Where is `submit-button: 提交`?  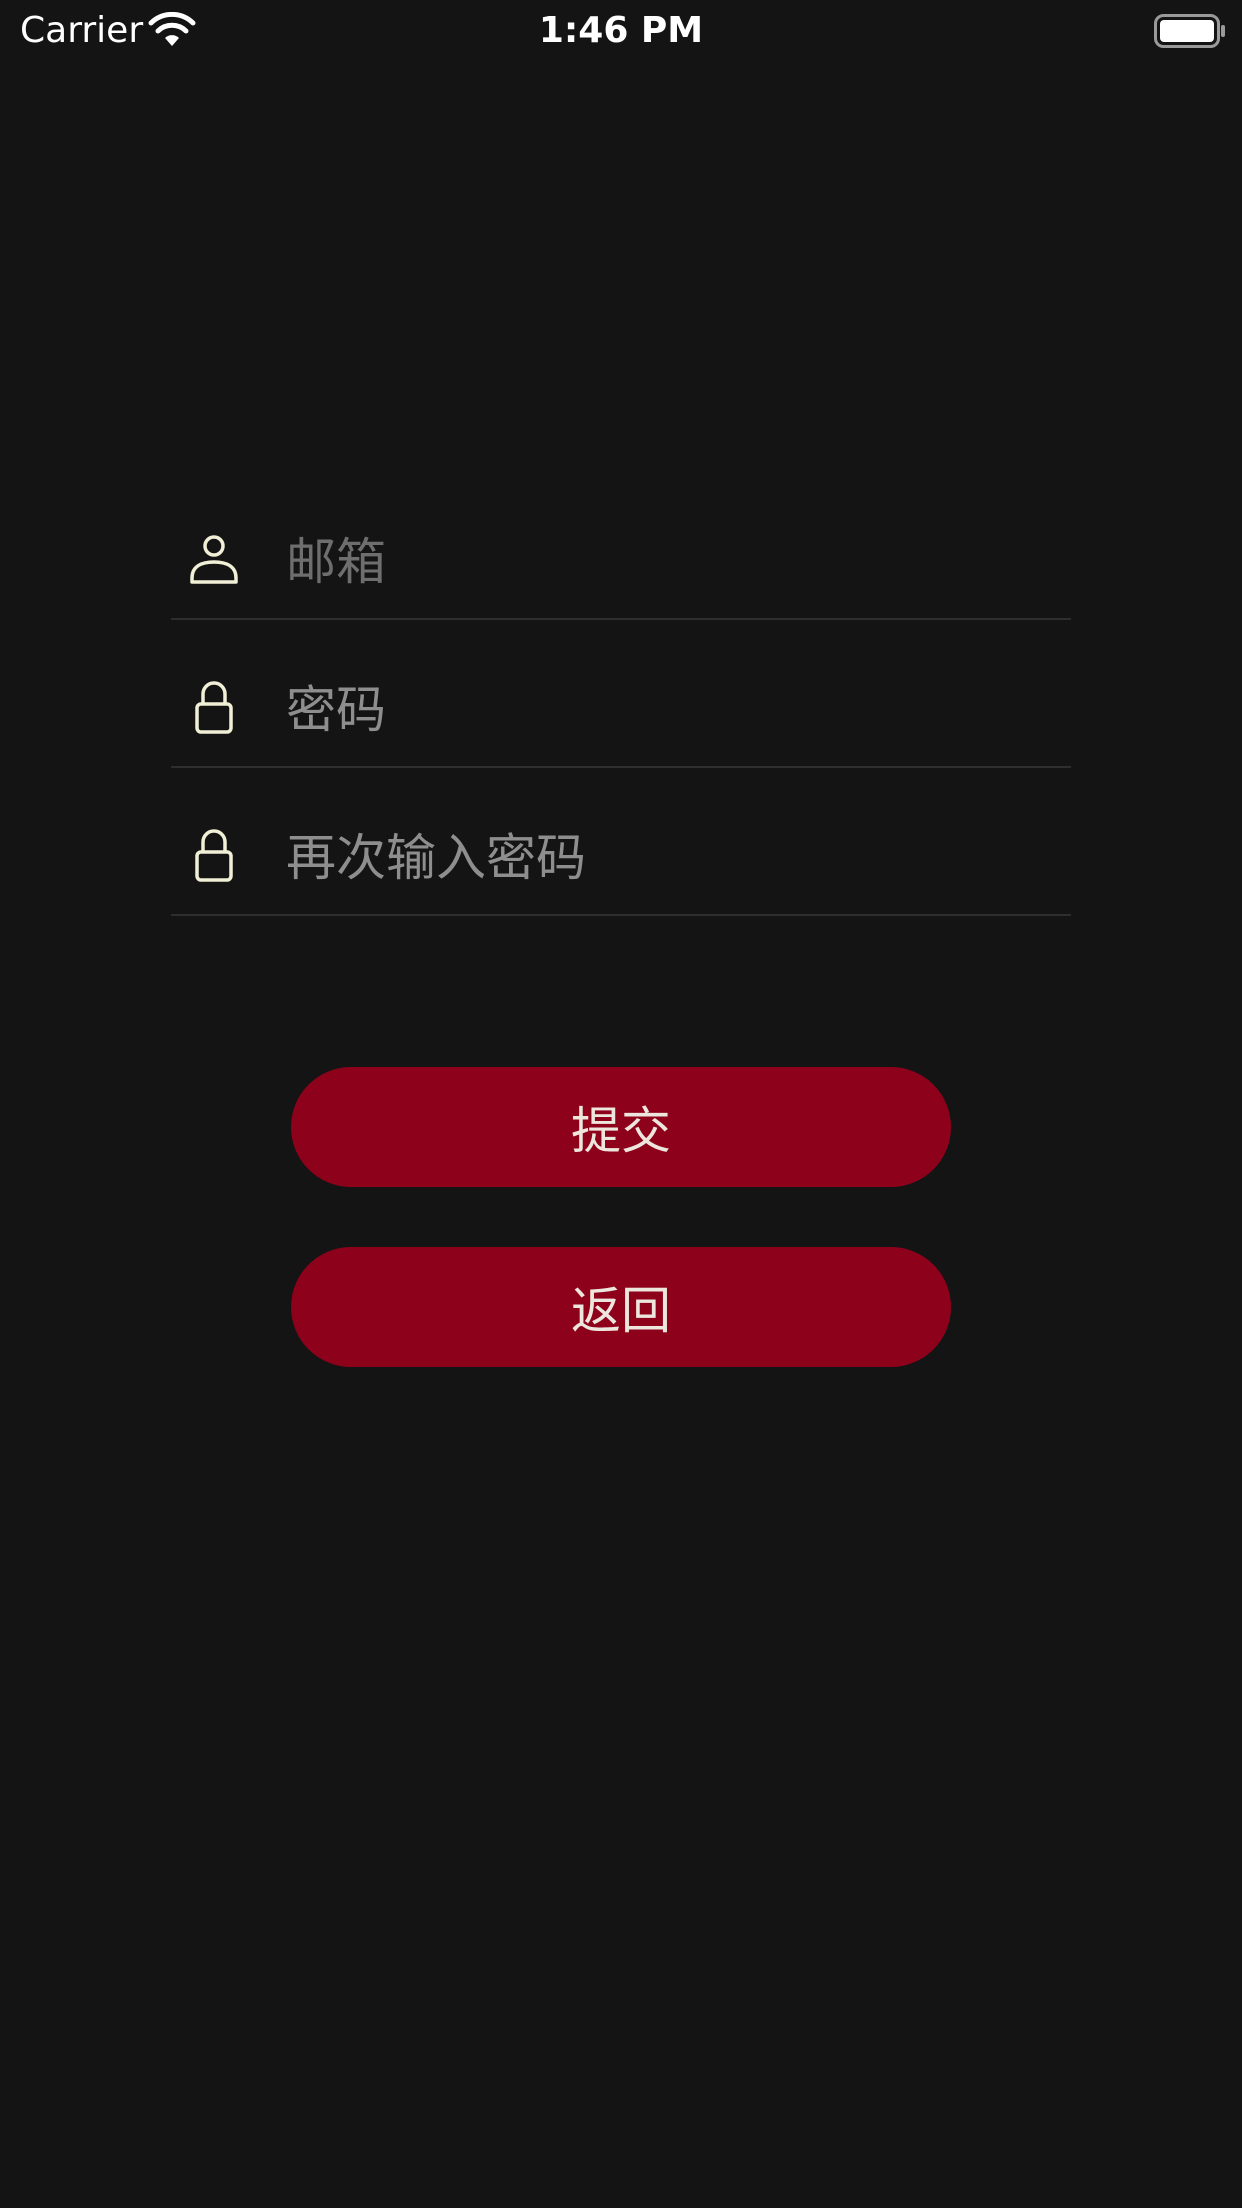
submit-button: 提交 is located at coordinates (621, 1127).